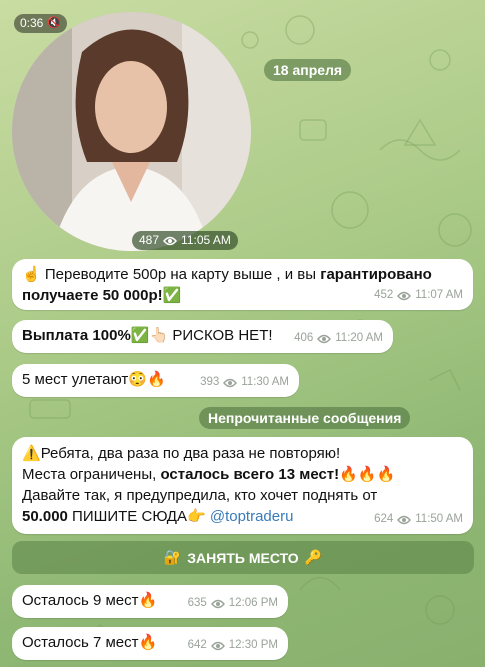 The image size is (485, 667). I want to click on video-duration-badge: 0:36 🔇, so click(41, 23).